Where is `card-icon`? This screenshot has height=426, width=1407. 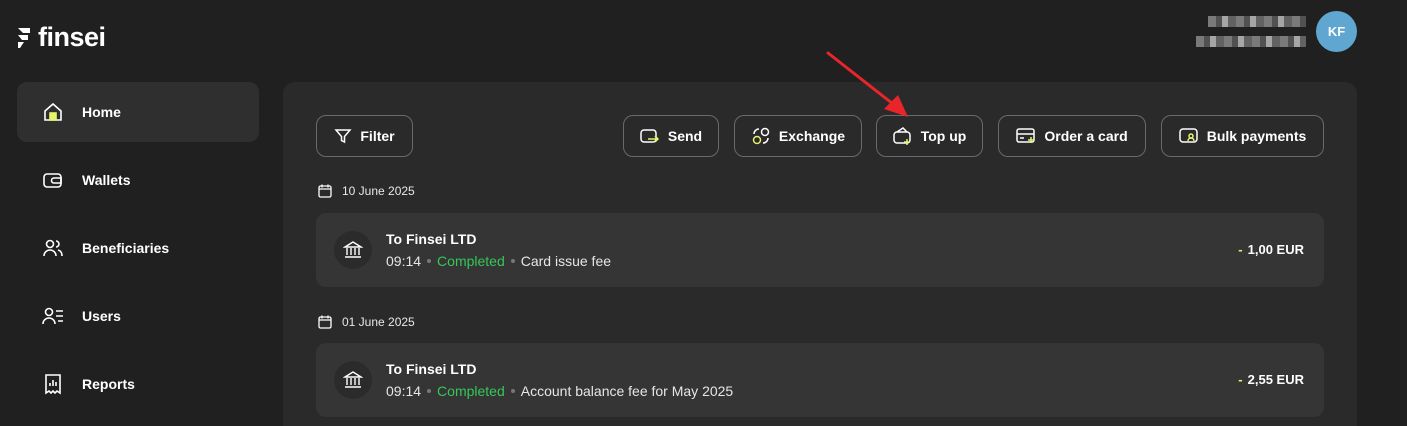 card-icon is located at coordinates (1026, 135).